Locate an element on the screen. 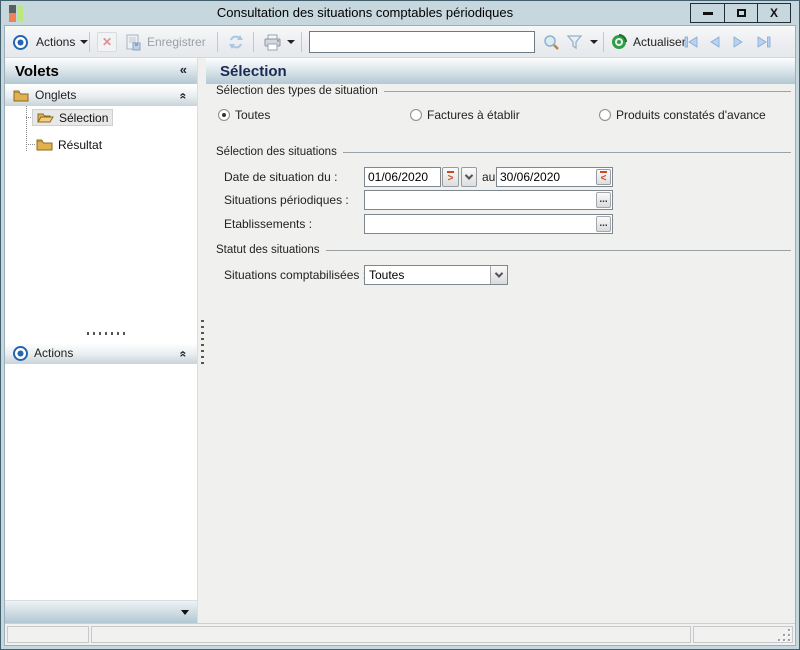  panel-splitter is located at coordinates (202, 340).